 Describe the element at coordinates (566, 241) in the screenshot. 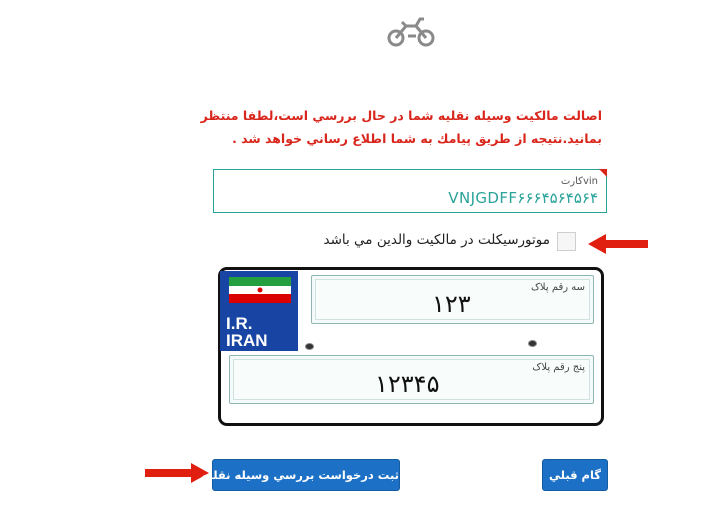

I see `parents-ownership-checkbox` at that location.